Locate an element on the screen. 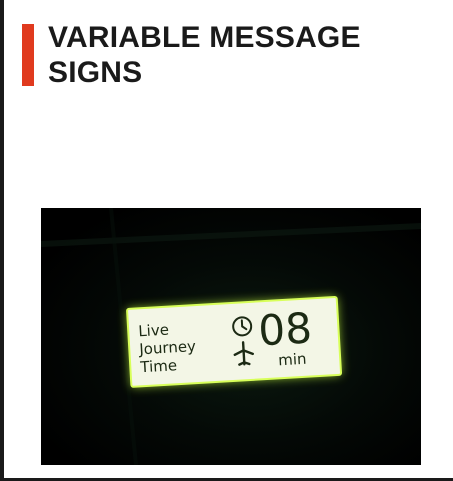 Image resolution: width=453 pixels, height=481 pixels. sign-label-journey: Journey is located at coordinates (167, 347).